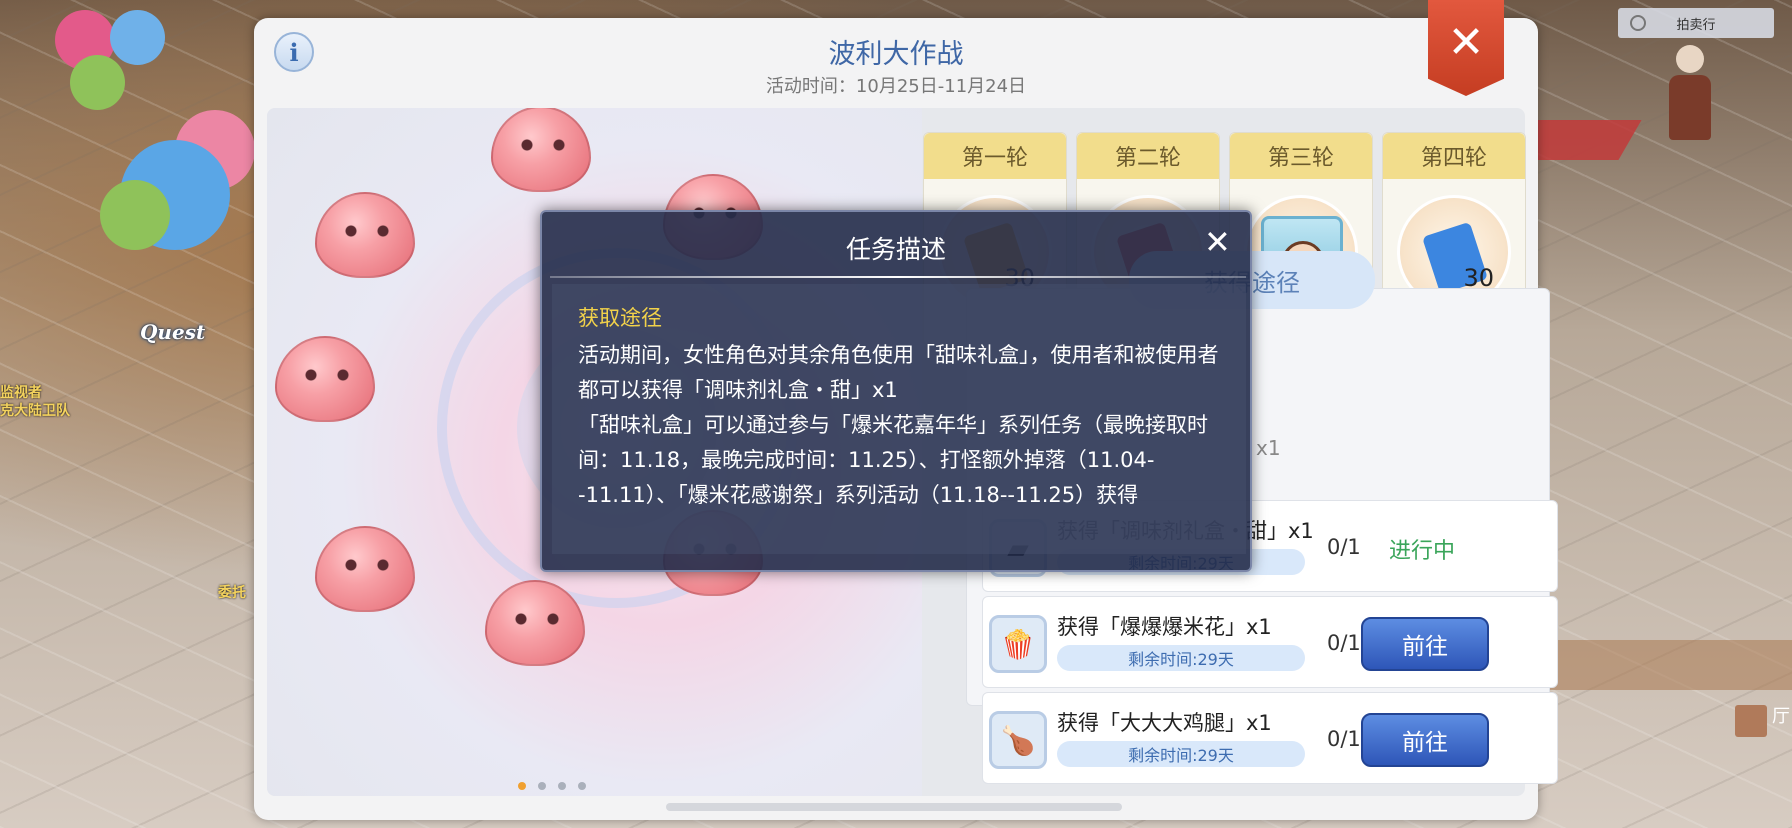  What do you see at coordinates (1751, 721) in the screenshot?
I see `player-avatar` at bounding box center [1751, 721].